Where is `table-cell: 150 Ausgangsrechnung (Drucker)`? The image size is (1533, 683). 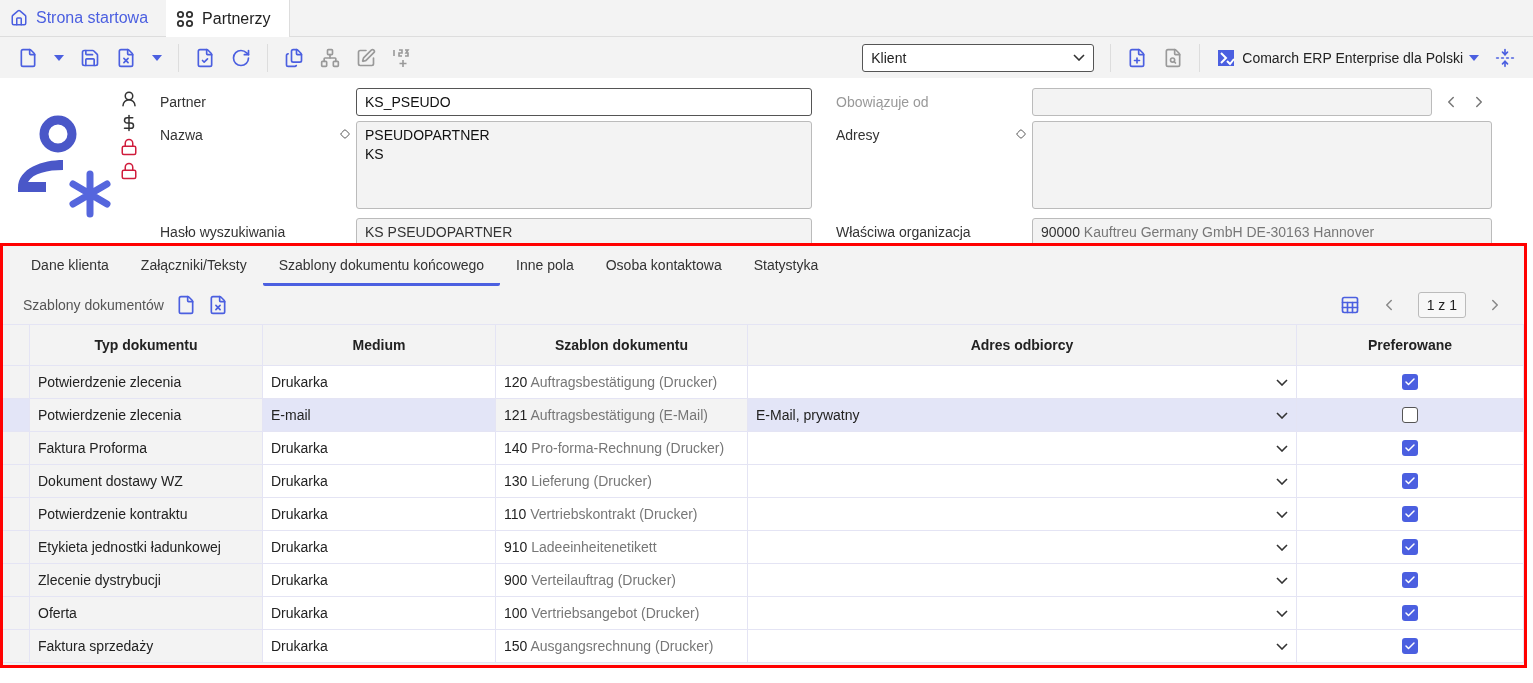 table-cell: 150 Ausgangsrechnung (Drucker) is located at coordinates (622, 646).